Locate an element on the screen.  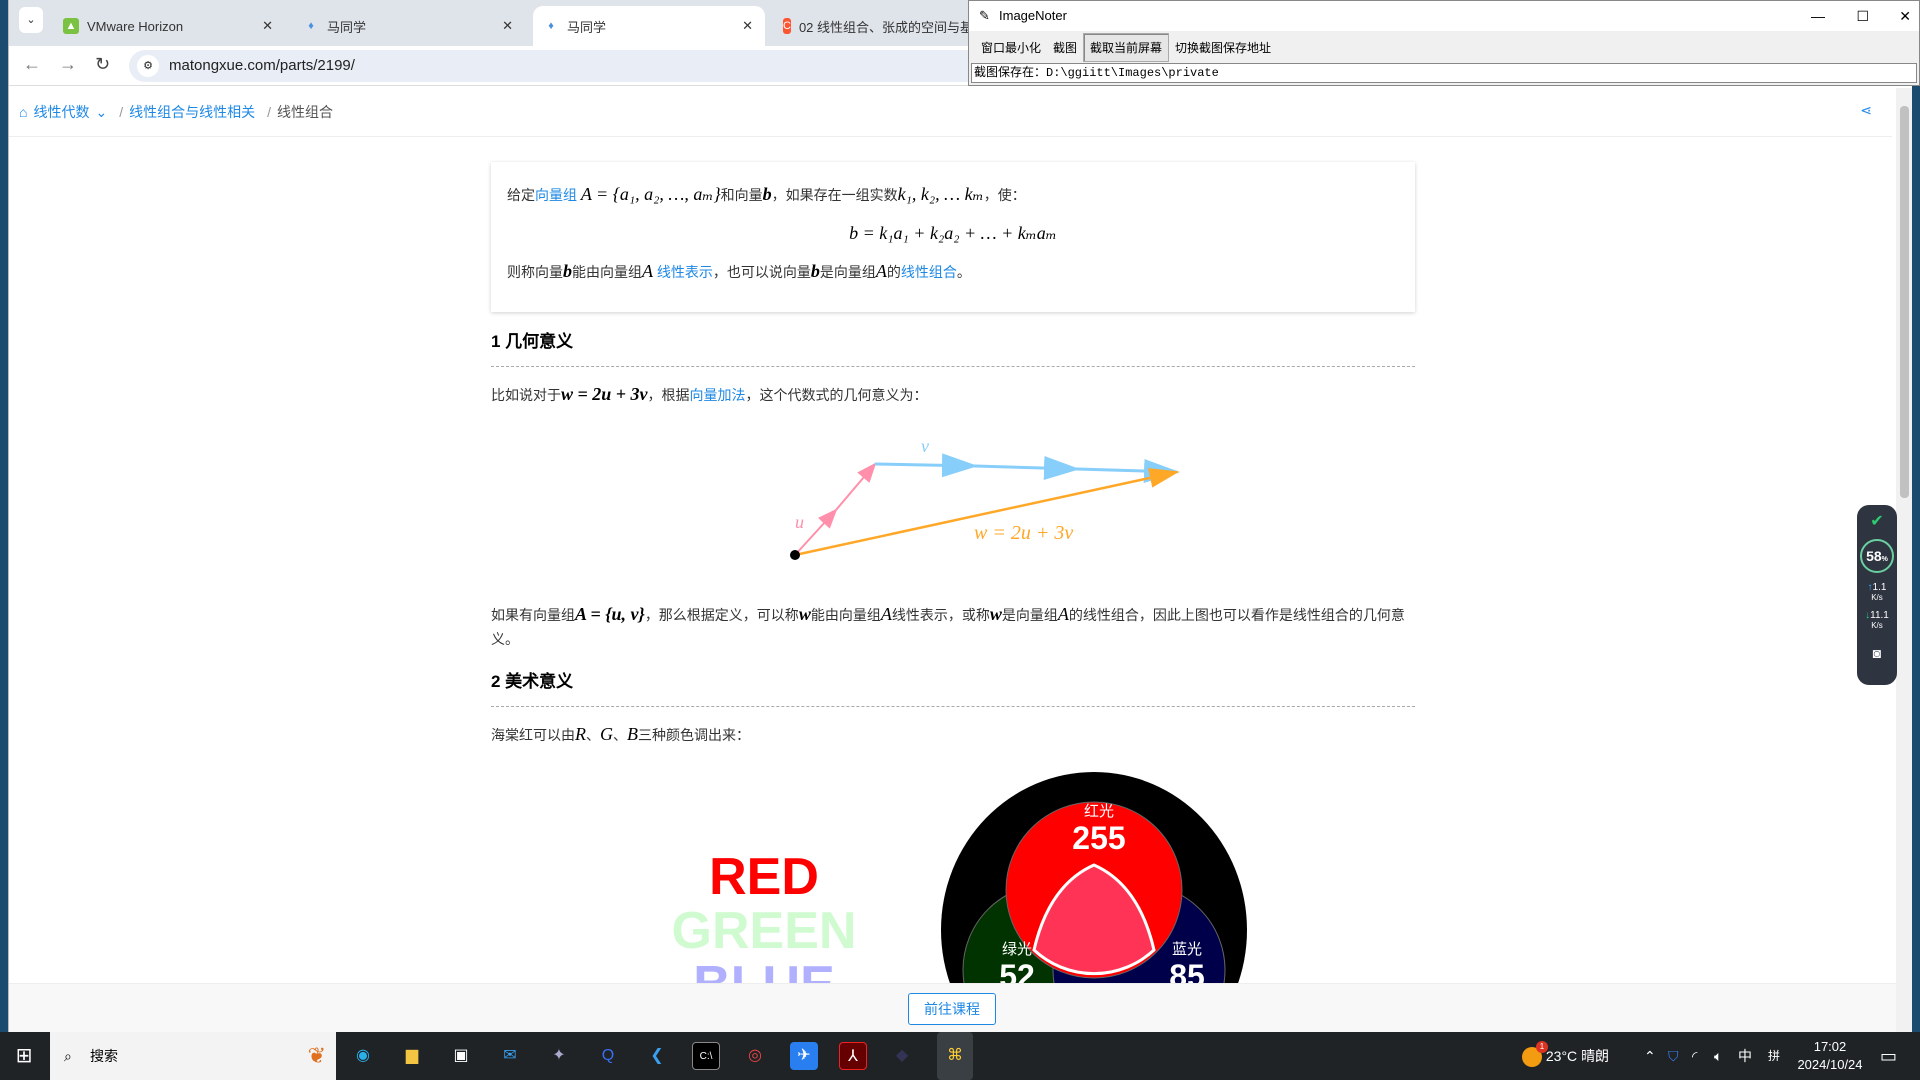
capture-screen-button: 截取当前屏幕 is located at coordinates (1126, 47).